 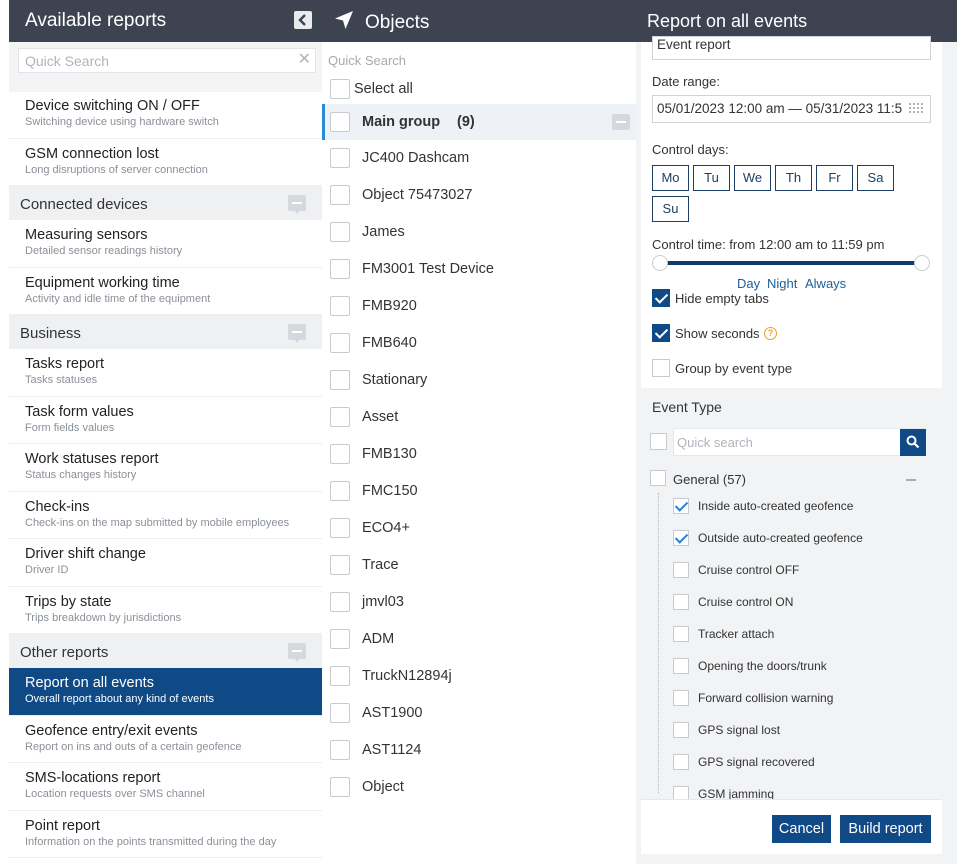 I want to click on category-other-reports: Other reports, so click(x=165, y=651).